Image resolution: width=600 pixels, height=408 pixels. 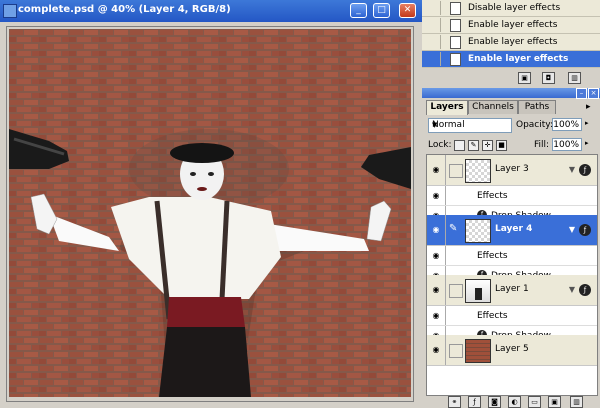 What do you see at coordinates (567, 144) in the screenshot?
I see `fill-field: 100%` at bounding box center [567, 144].